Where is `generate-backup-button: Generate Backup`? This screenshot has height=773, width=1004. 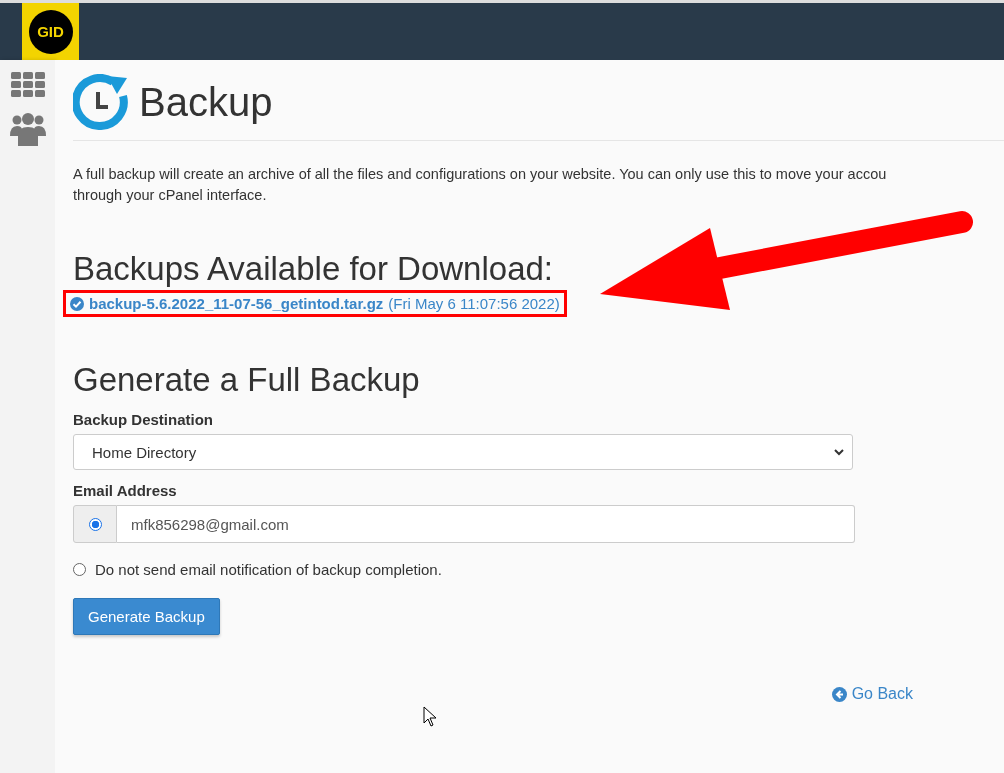
generate-backup-button: Generate Backup is located at coordinates (146, 616).